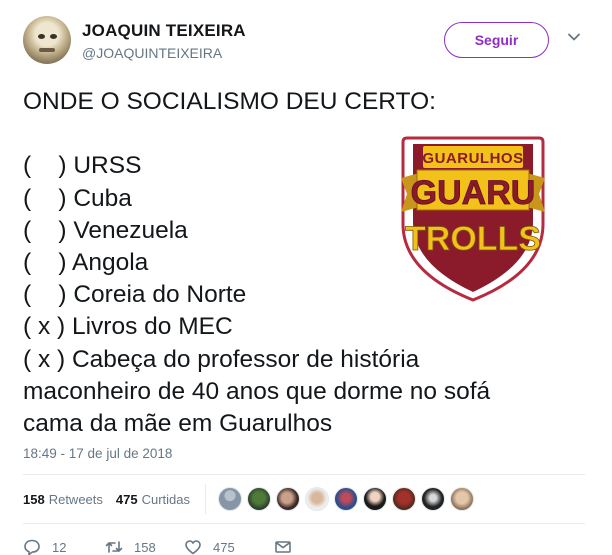 This screenshot has width=612, height=555. What do you see at coordinates (193, 546) in the screenshot?
I see `heart-icon` at bounding box center [193, 546].